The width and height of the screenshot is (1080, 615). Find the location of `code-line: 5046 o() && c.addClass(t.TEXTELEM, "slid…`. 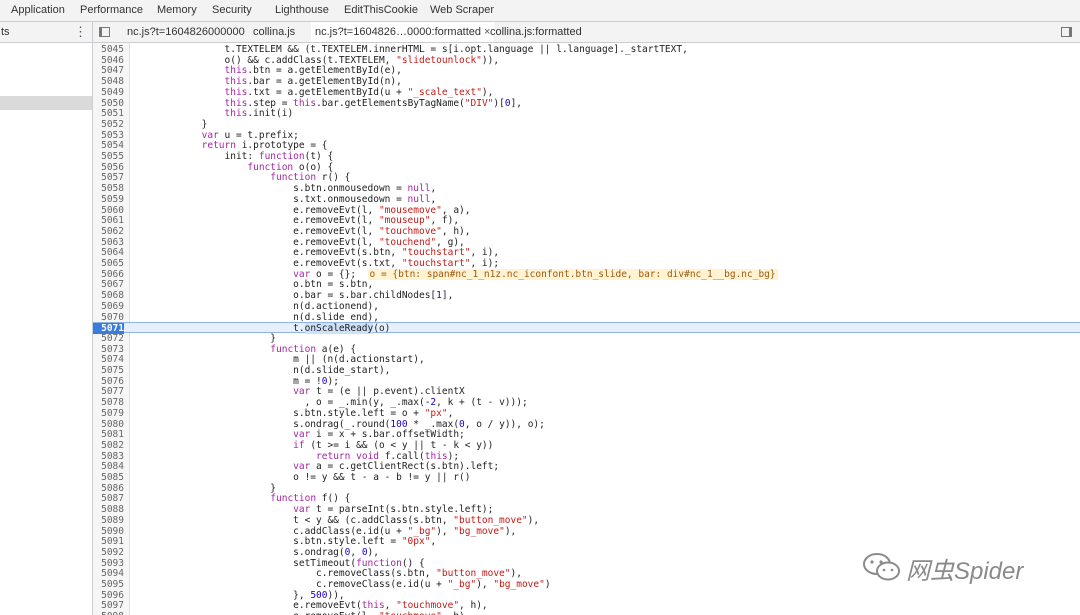

code-line: 5046 o() && c.addClass(t.TEXTELEM, "slid… is located at coordinates (586, 60).